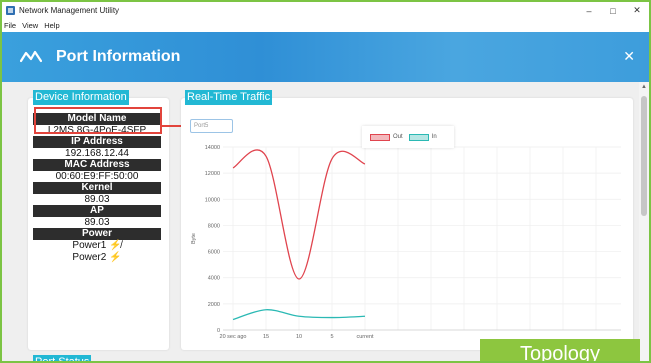 The image size is (651, 363). What do you see at coordinates (81, 97) in the screenshot?
I see `device-info-heading: Device Information` at bounding box center [81, 97].